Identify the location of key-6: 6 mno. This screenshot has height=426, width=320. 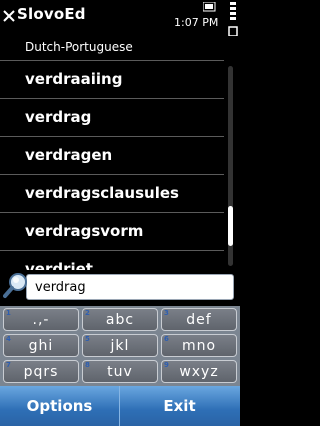
(199, 345).